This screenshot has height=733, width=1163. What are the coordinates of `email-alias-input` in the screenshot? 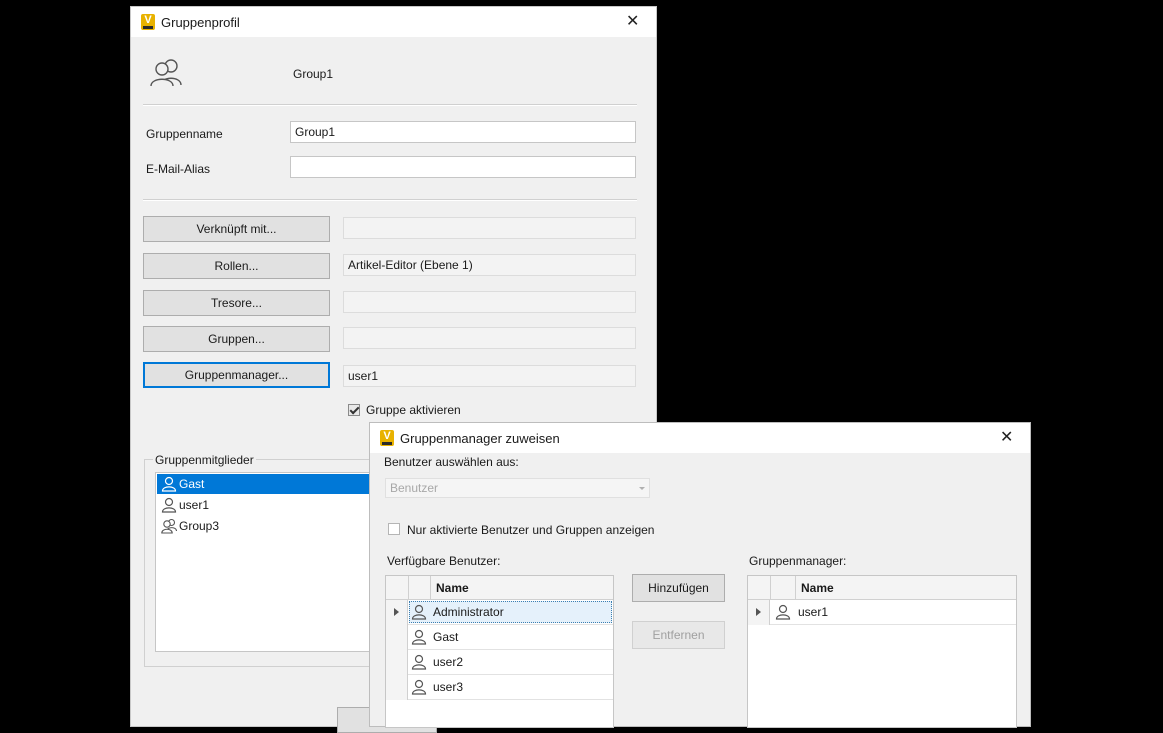 It's located at (463, 167).